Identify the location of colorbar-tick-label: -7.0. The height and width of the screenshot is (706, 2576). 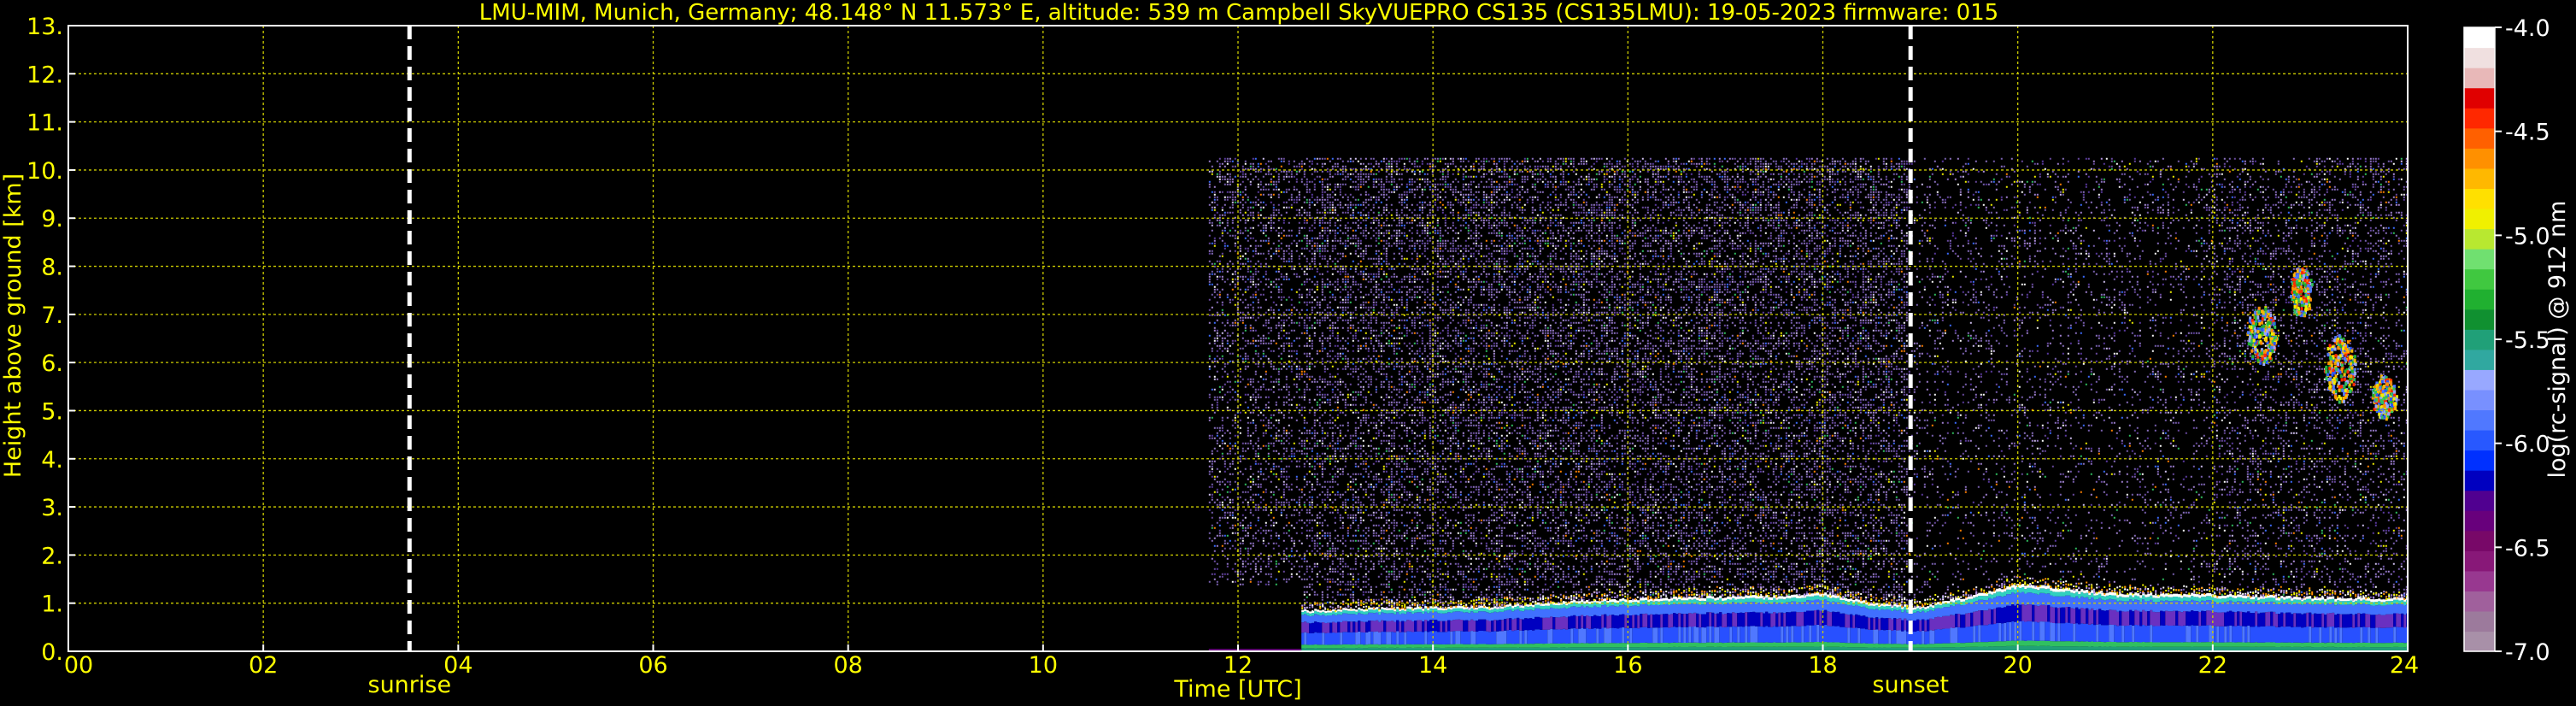
(2527, 652).